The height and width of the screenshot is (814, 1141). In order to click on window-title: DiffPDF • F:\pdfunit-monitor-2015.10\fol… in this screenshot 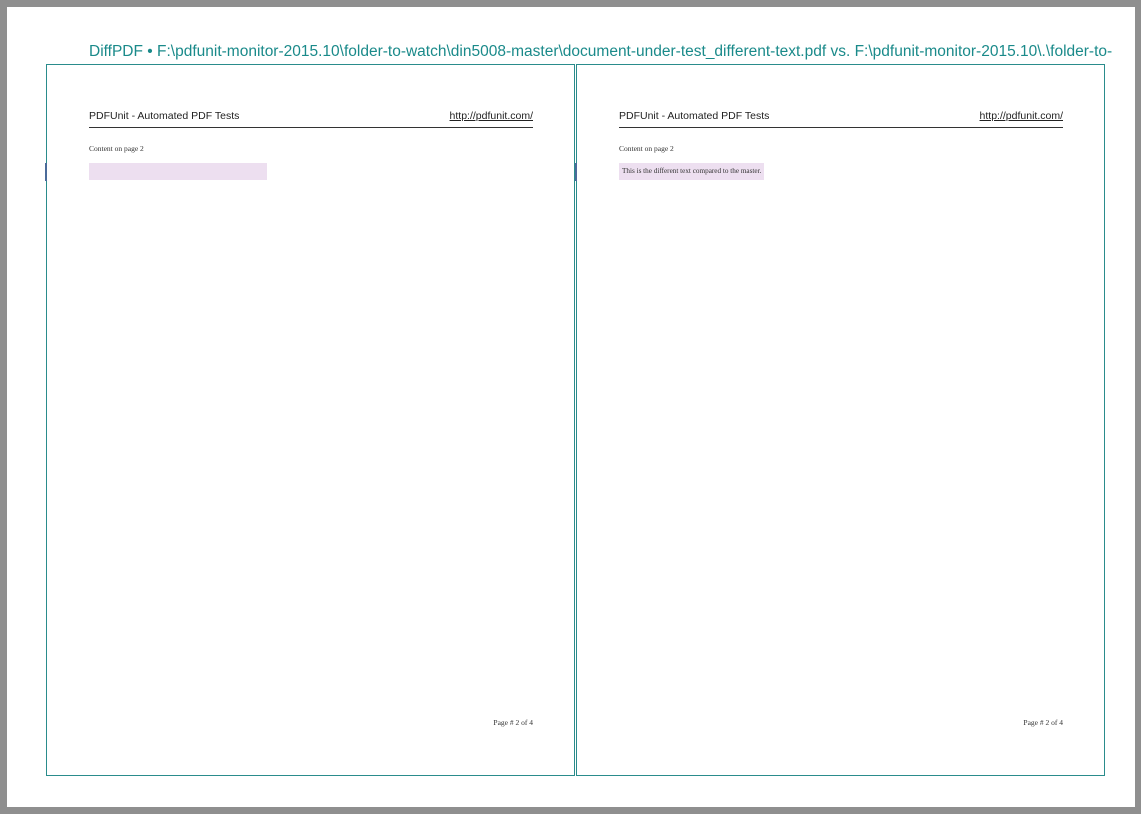, I will do `click(601, 51)`.